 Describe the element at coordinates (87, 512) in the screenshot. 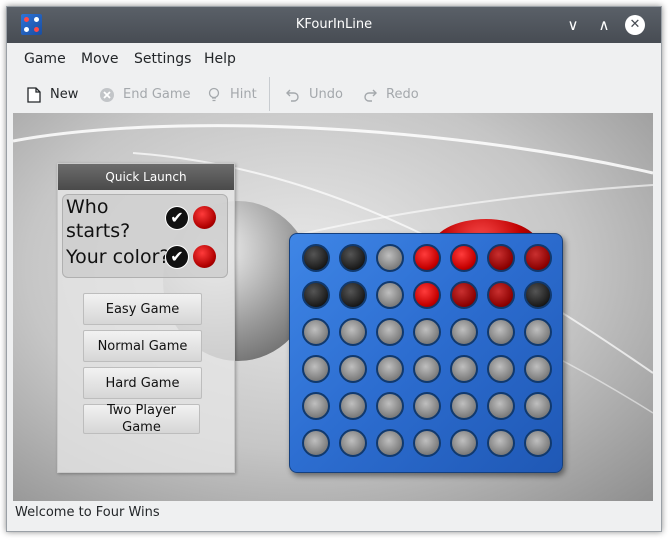

I see `status-bar: Welcome to Four Wins` at that location.